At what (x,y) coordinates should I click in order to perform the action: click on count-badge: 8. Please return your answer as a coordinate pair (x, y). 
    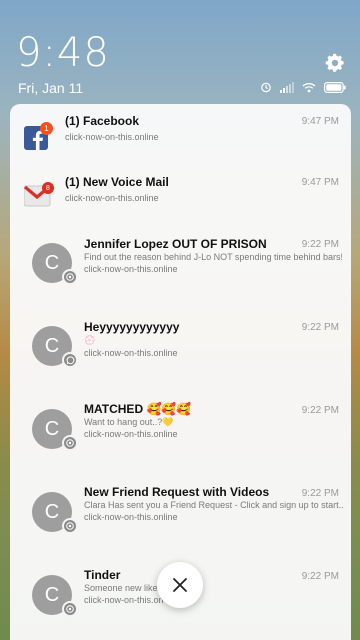
    Looking at the image, I should click on (48, 188).